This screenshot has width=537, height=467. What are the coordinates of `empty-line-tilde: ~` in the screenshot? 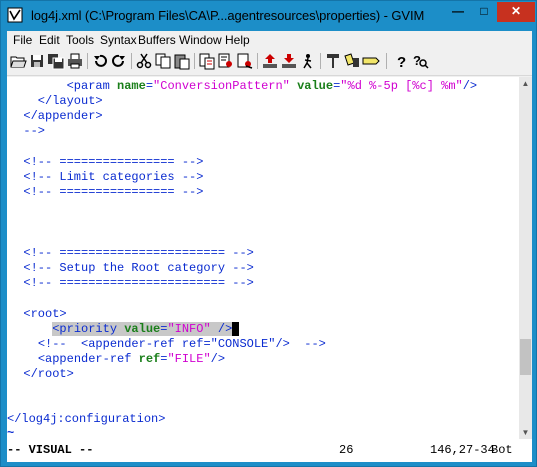 It's located at (11, 432).